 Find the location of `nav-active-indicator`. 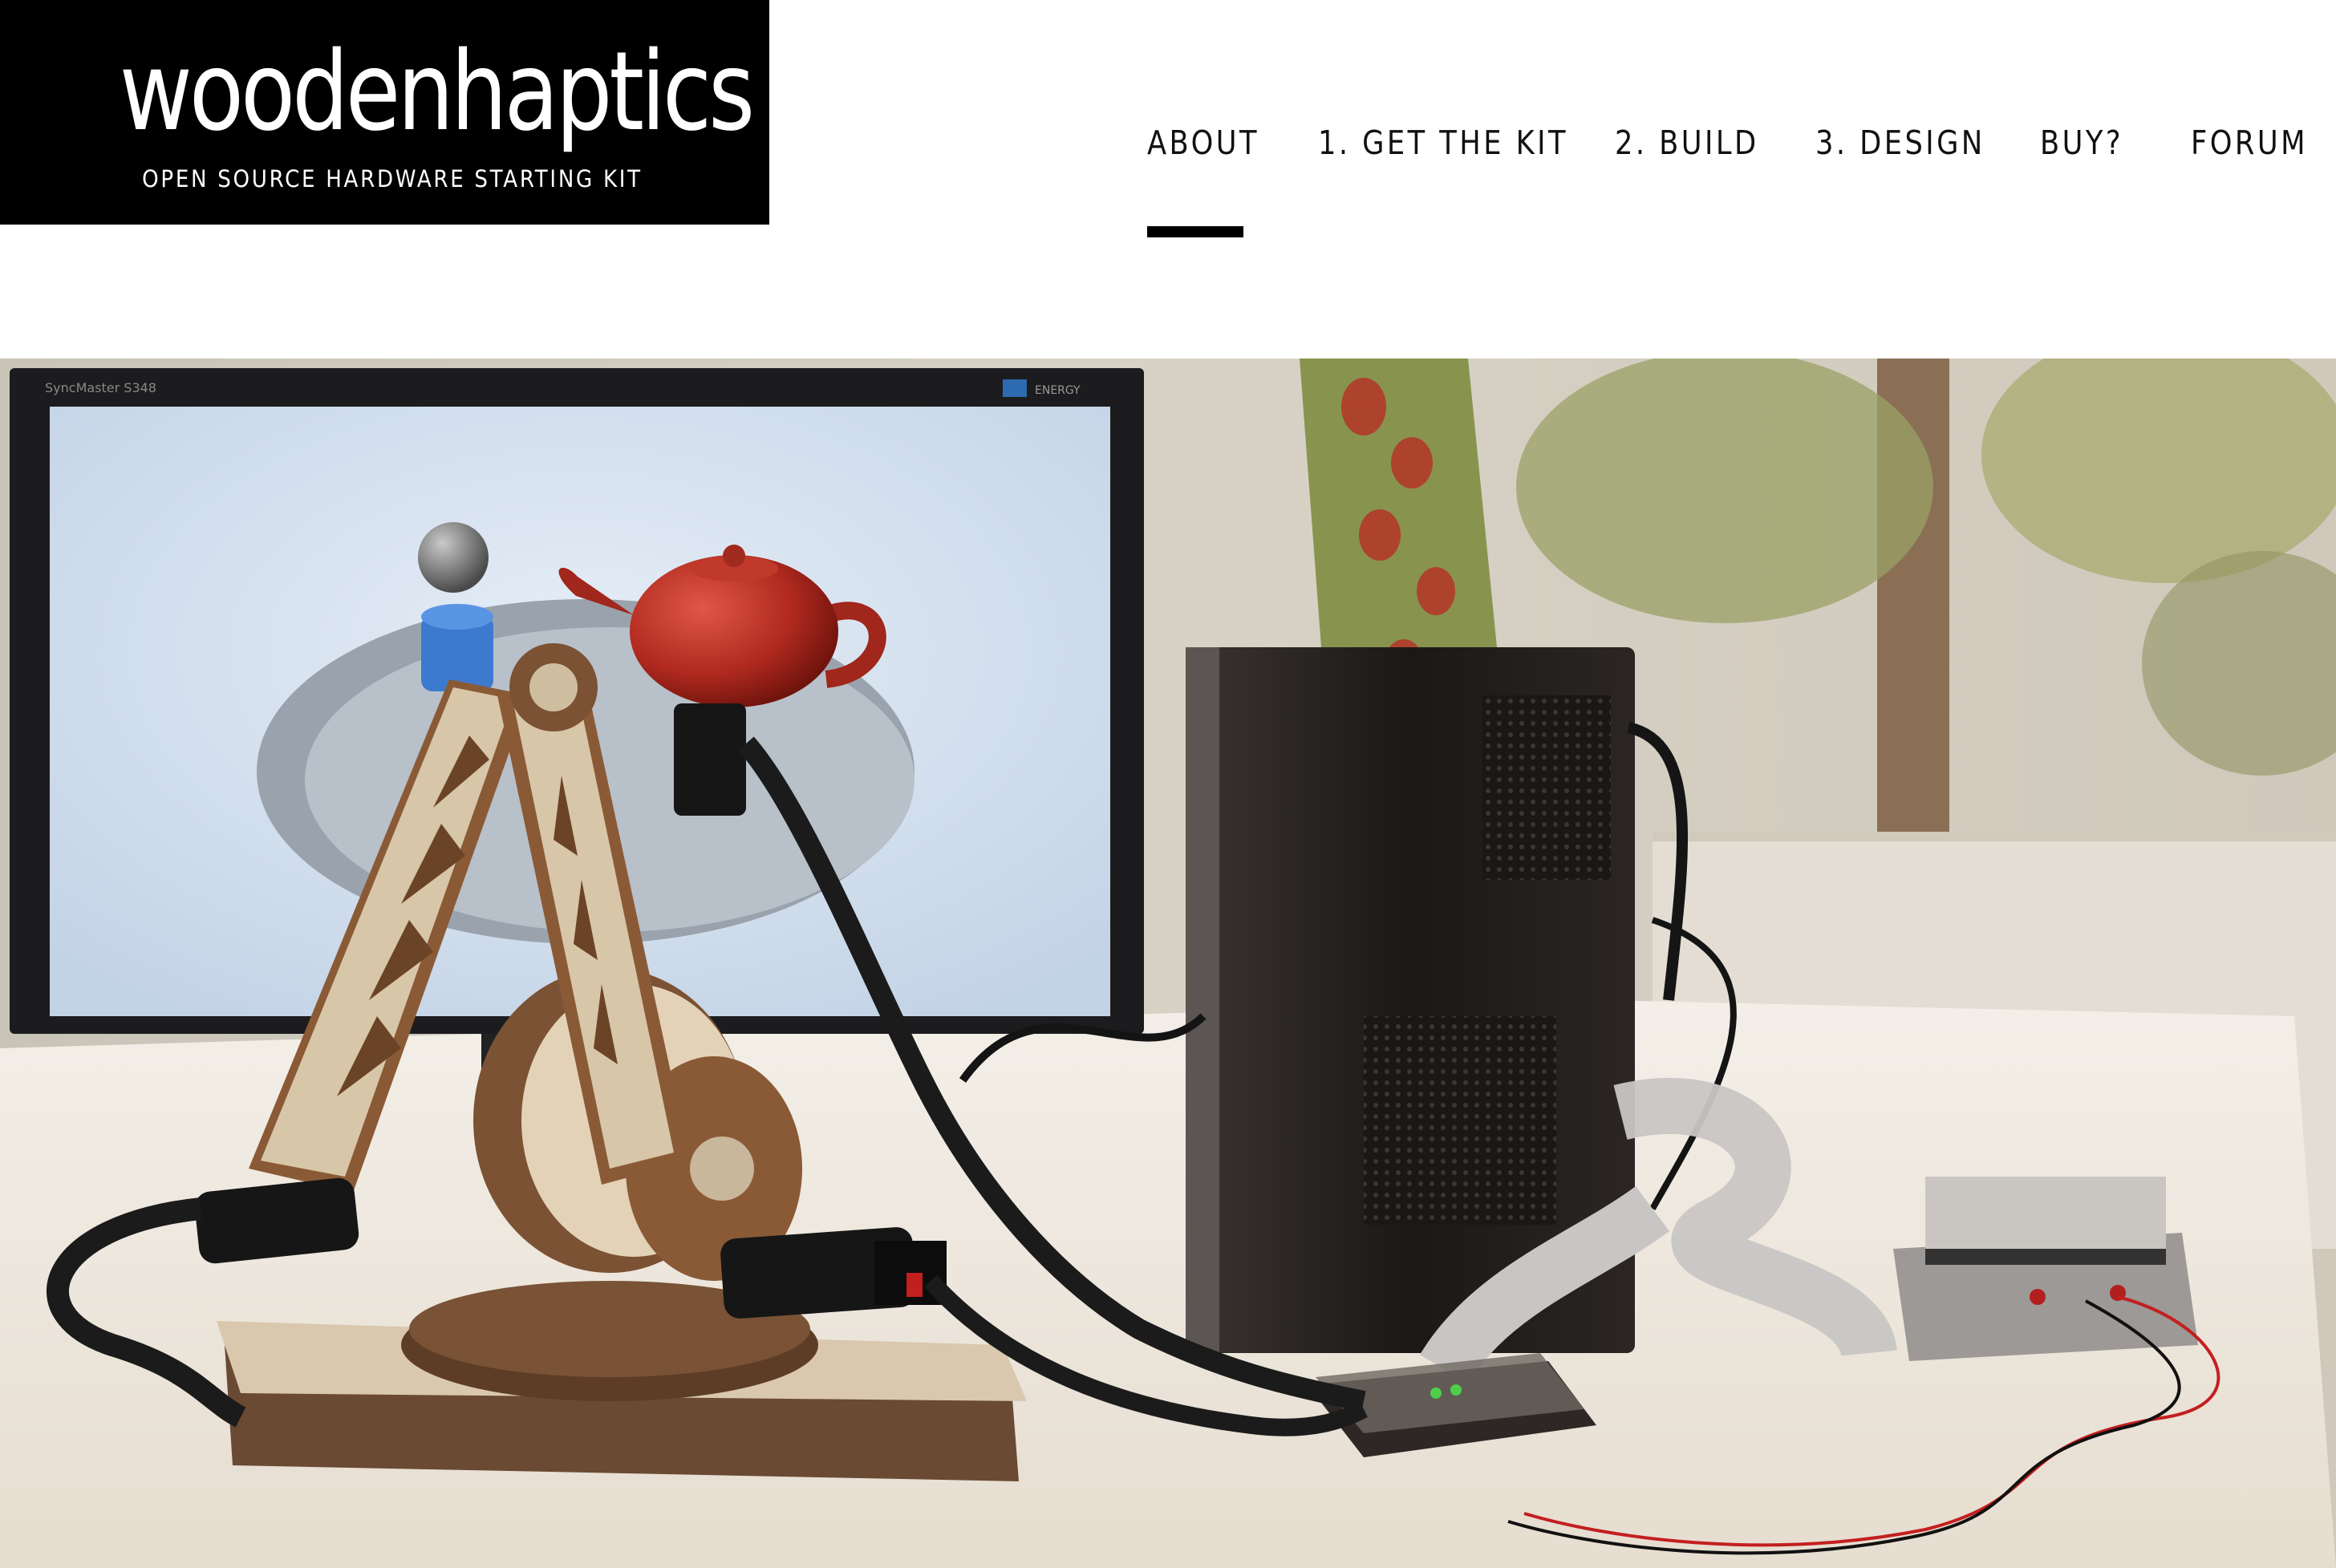

nav-active-indicator is located at coordinates (1195, 232).